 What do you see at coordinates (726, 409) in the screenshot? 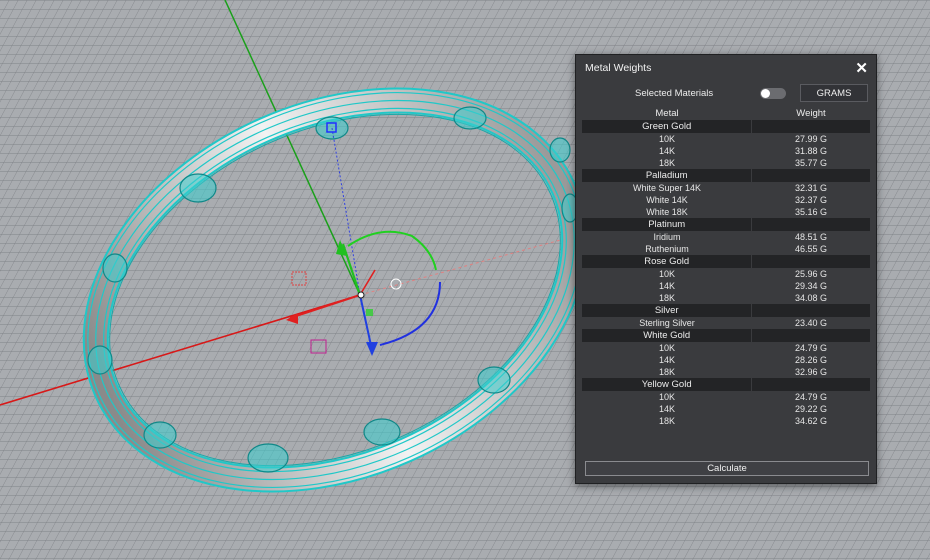
I see `metal-item-row: 14K 29.22 G` at bounding box center [726, 409].